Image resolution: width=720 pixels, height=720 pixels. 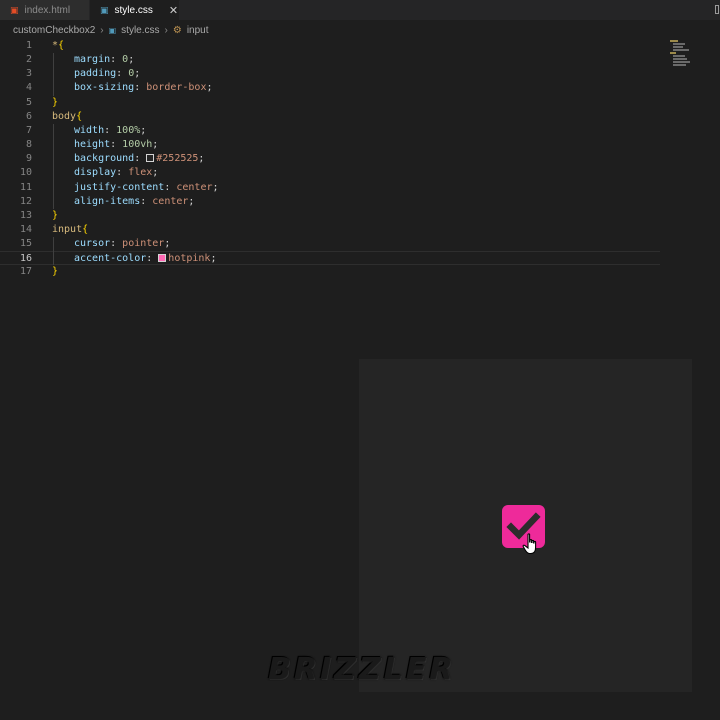 I want to click on css-value: #252525, so click(x=177, y=159).